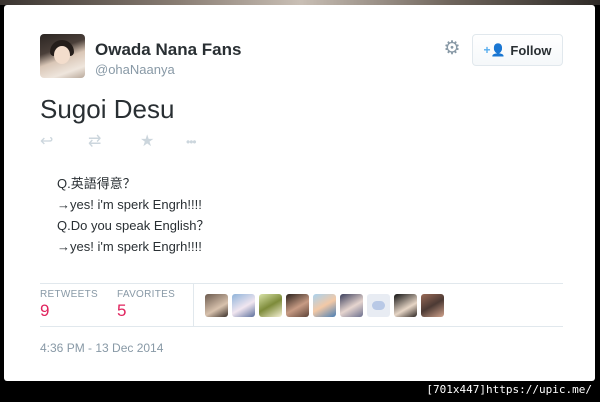 The height and width of the screenshot is (402, 600). What do you see at coordinates (69, 294) in the screenshot?
I see `retweets-label: RETWEETS` at bounding box center [69, 294].